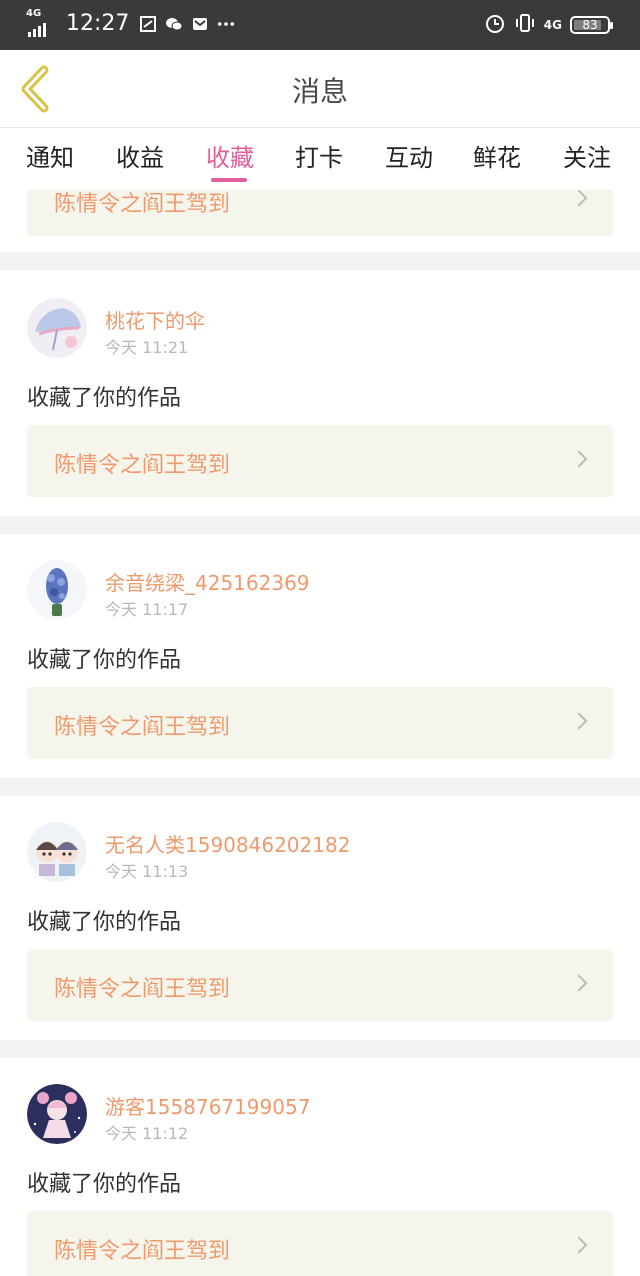 The width and height of the screenshot is (640, 1276). I want to click on username: 桃花下的伞, so click(155, 319).